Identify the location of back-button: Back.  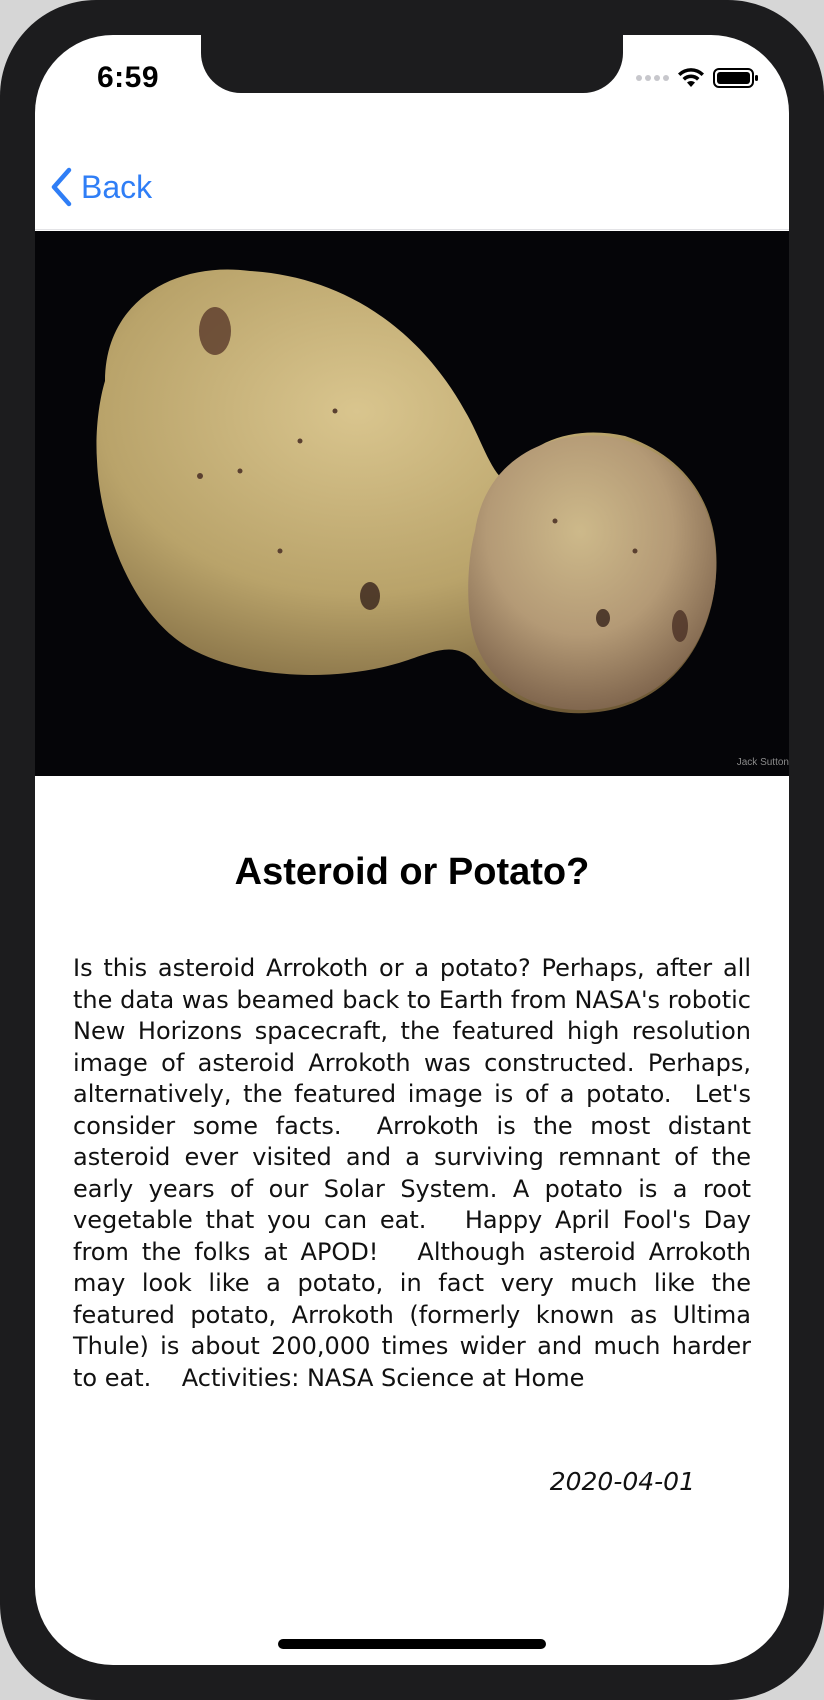
(100, 187).